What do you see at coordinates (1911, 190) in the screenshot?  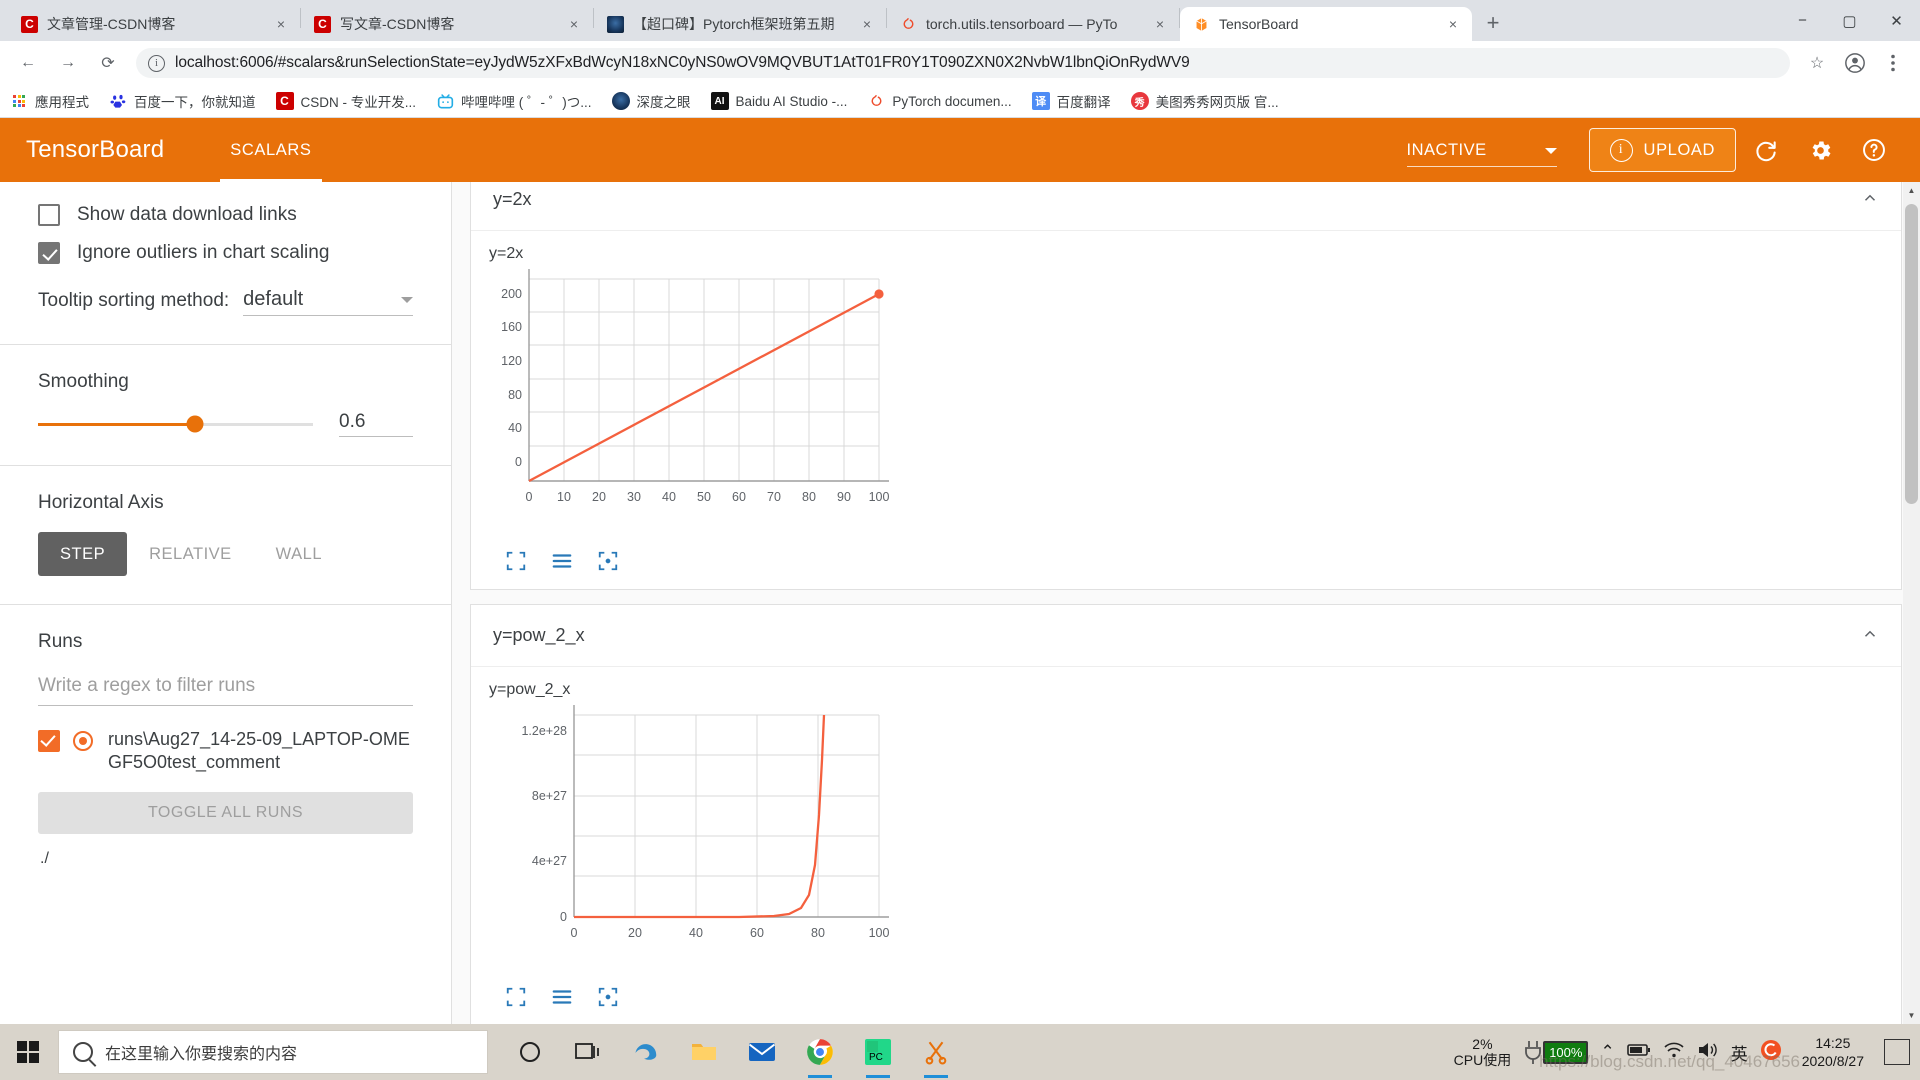 I see `scroll-up-icon: ▲` at bounding box center [1911, 190].